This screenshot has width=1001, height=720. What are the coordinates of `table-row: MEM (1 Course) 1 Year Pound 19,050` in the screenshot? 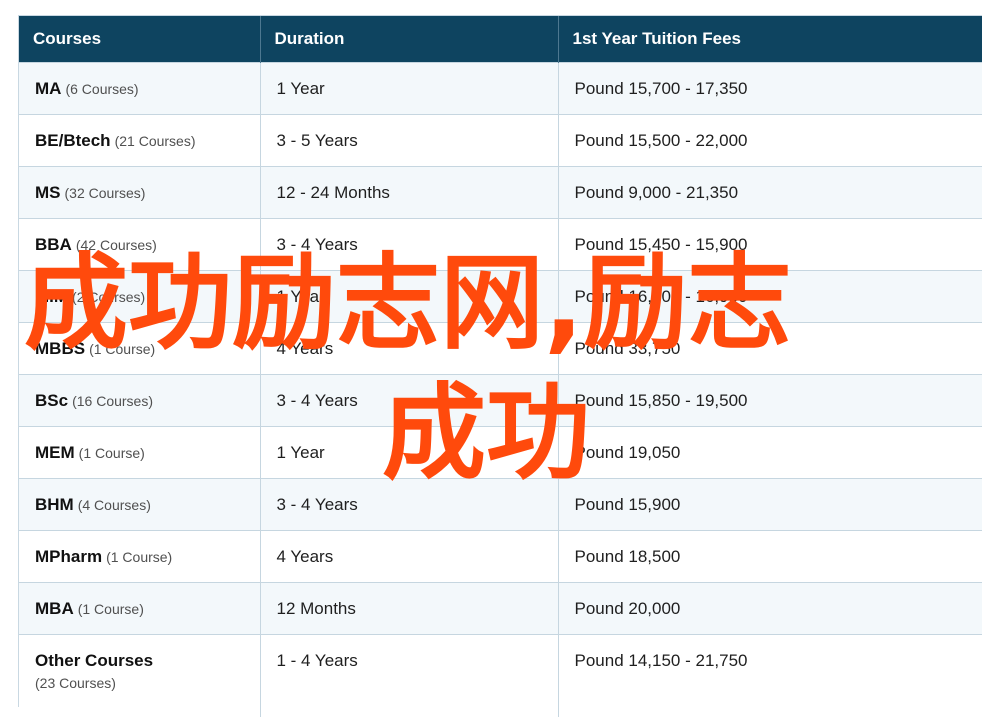 It's located at (500, 452).